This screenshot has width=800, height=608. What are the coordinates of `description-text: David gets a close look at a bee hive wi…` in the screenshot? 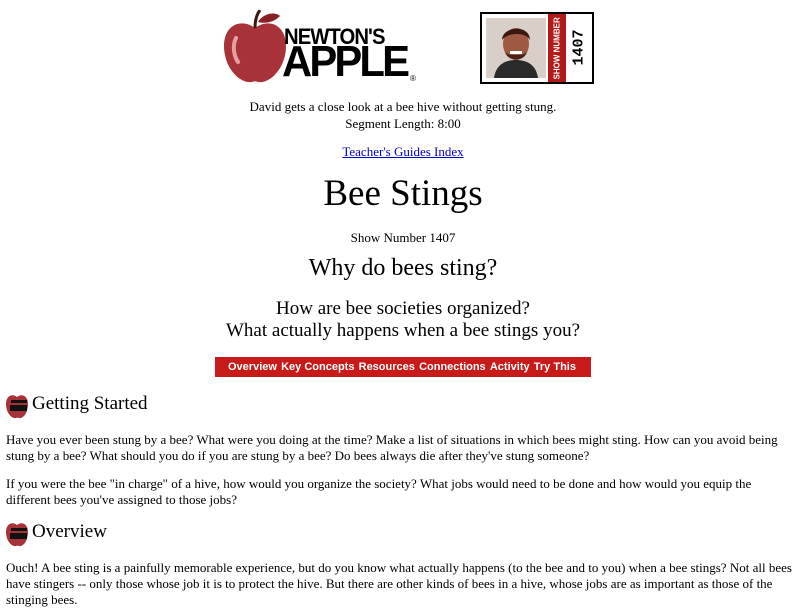 It's located at (403, 106).